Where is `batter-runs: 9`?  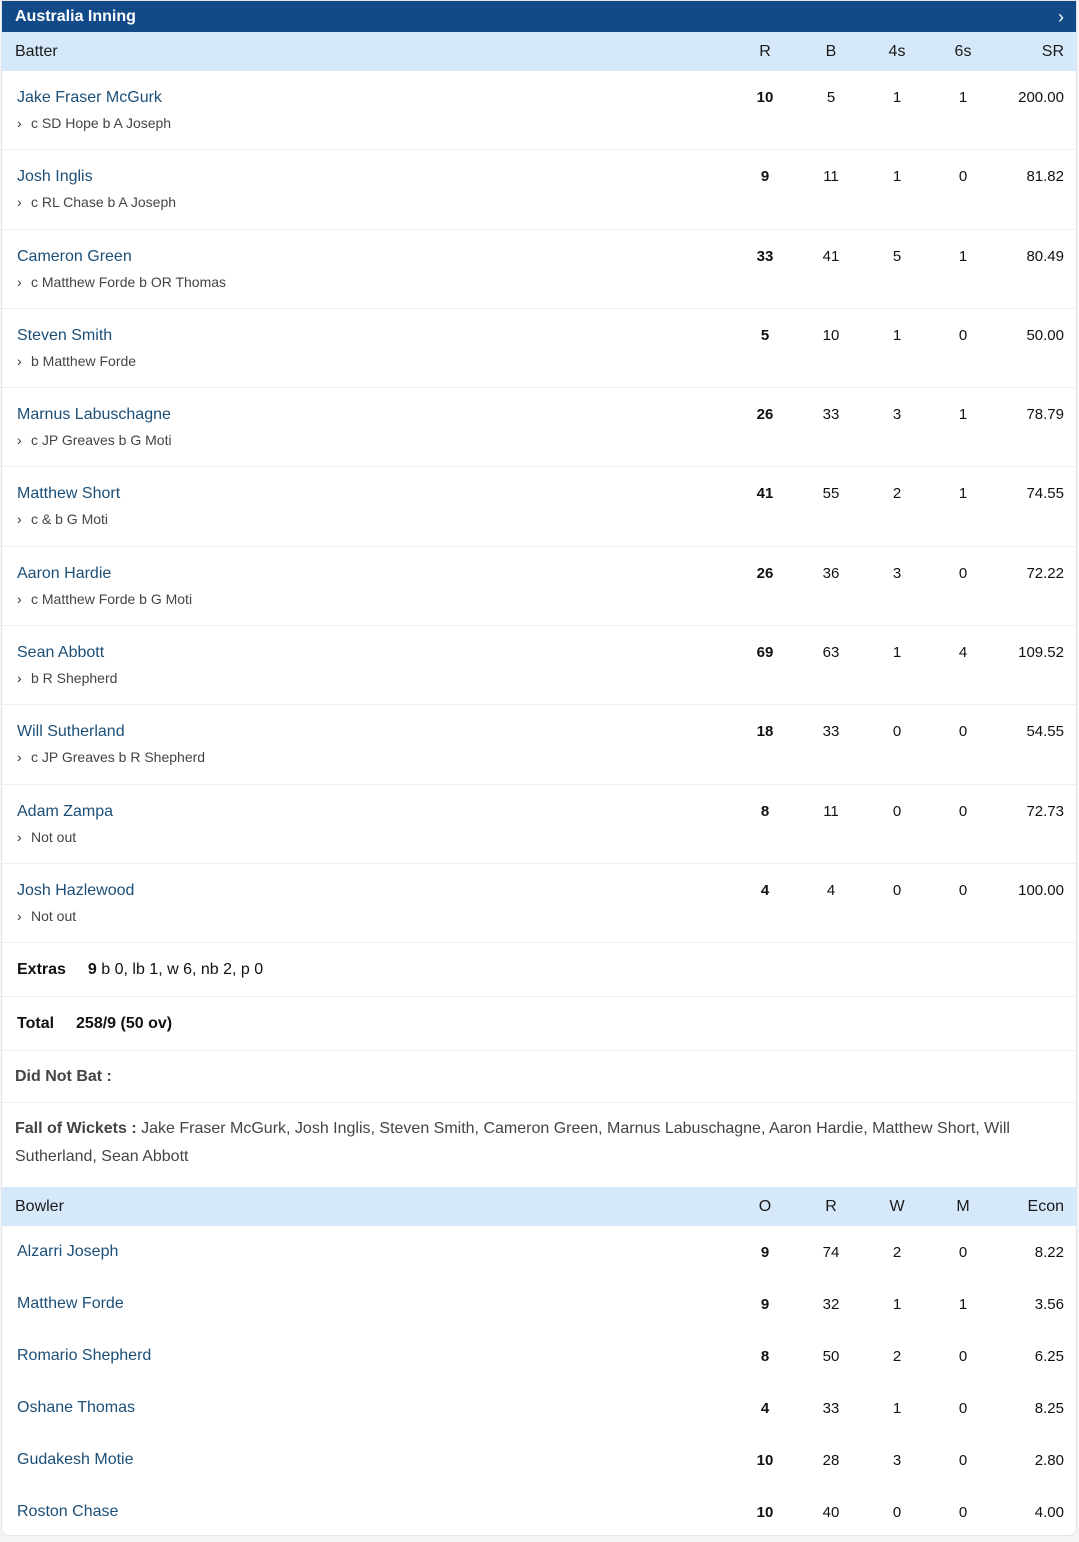
batter-runs: 9 is located at coordinates (765, 177).